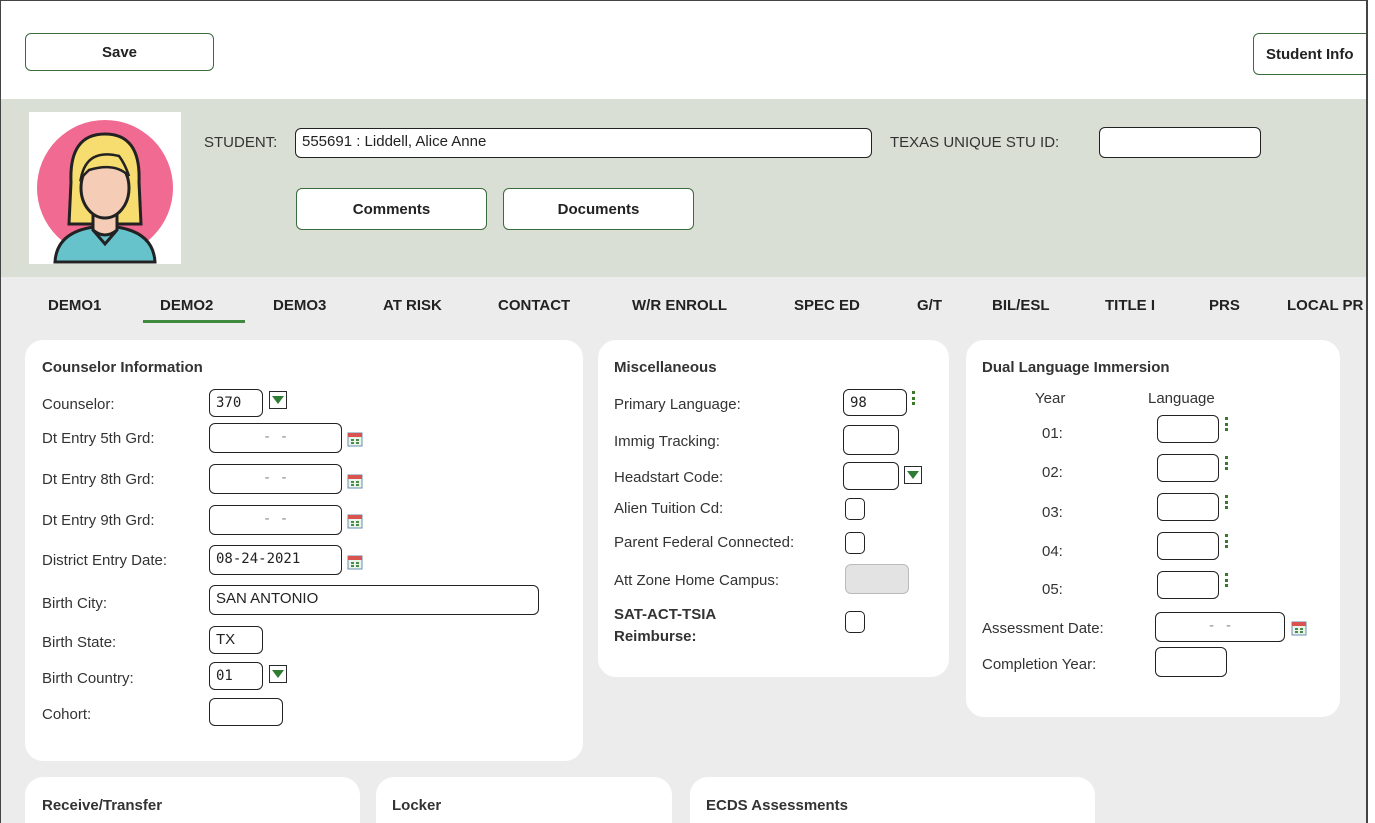 The width and height of the screenshot is (1375, 823). What do you see at coordinates (88, 678) in the screenshot?
I see `birth-country-label: Birth Country:` at bounding box center [88, 678].